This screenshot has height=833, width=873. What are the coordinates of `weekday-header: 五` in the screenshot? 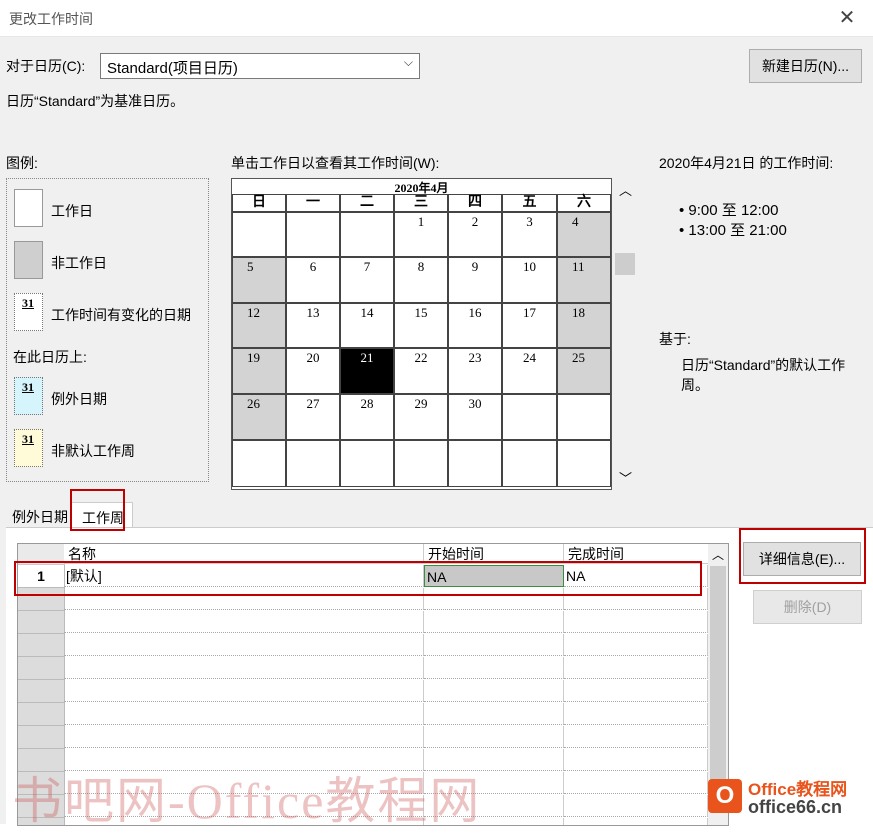 It's located at (529, 203).